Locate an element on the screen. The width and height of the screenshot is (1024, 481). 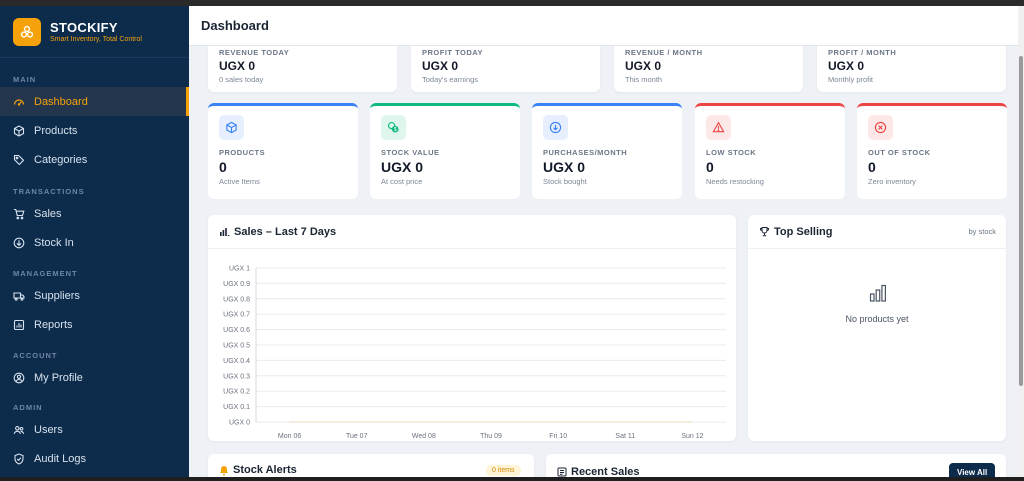
sidebar-item-label: Suppliers is located at coordinates (57, 295).